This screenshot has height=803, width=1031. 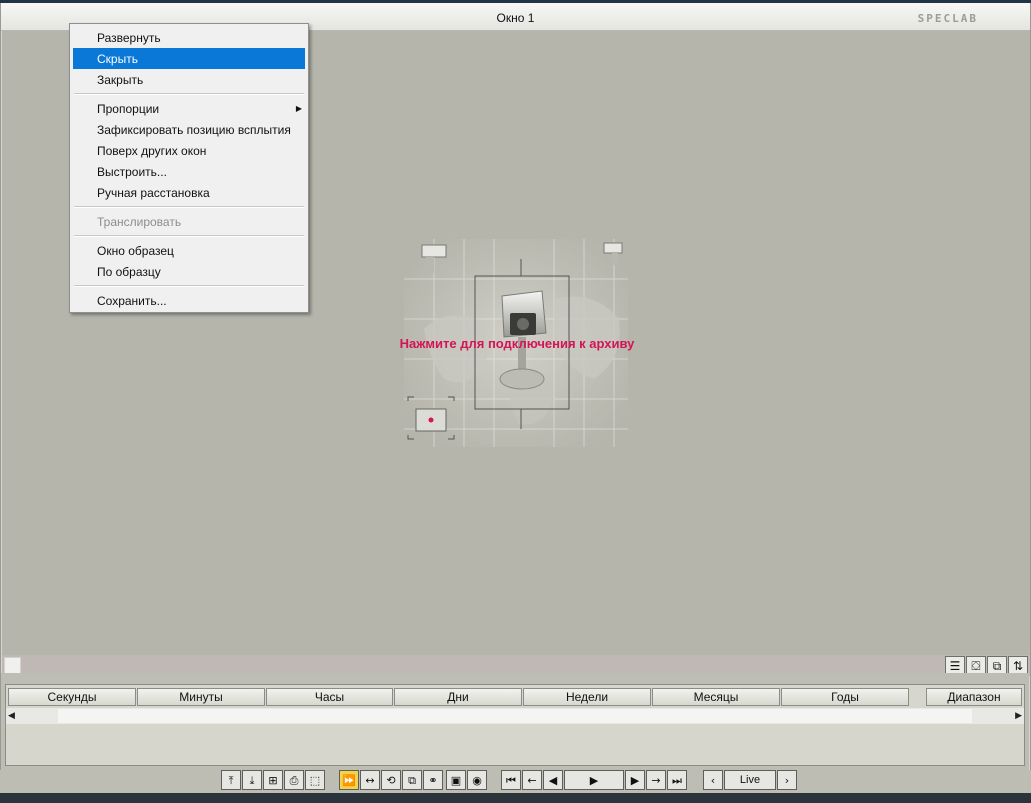 I want to click on menu-item-label: Поверх других окон, so click(x=152, y=150).